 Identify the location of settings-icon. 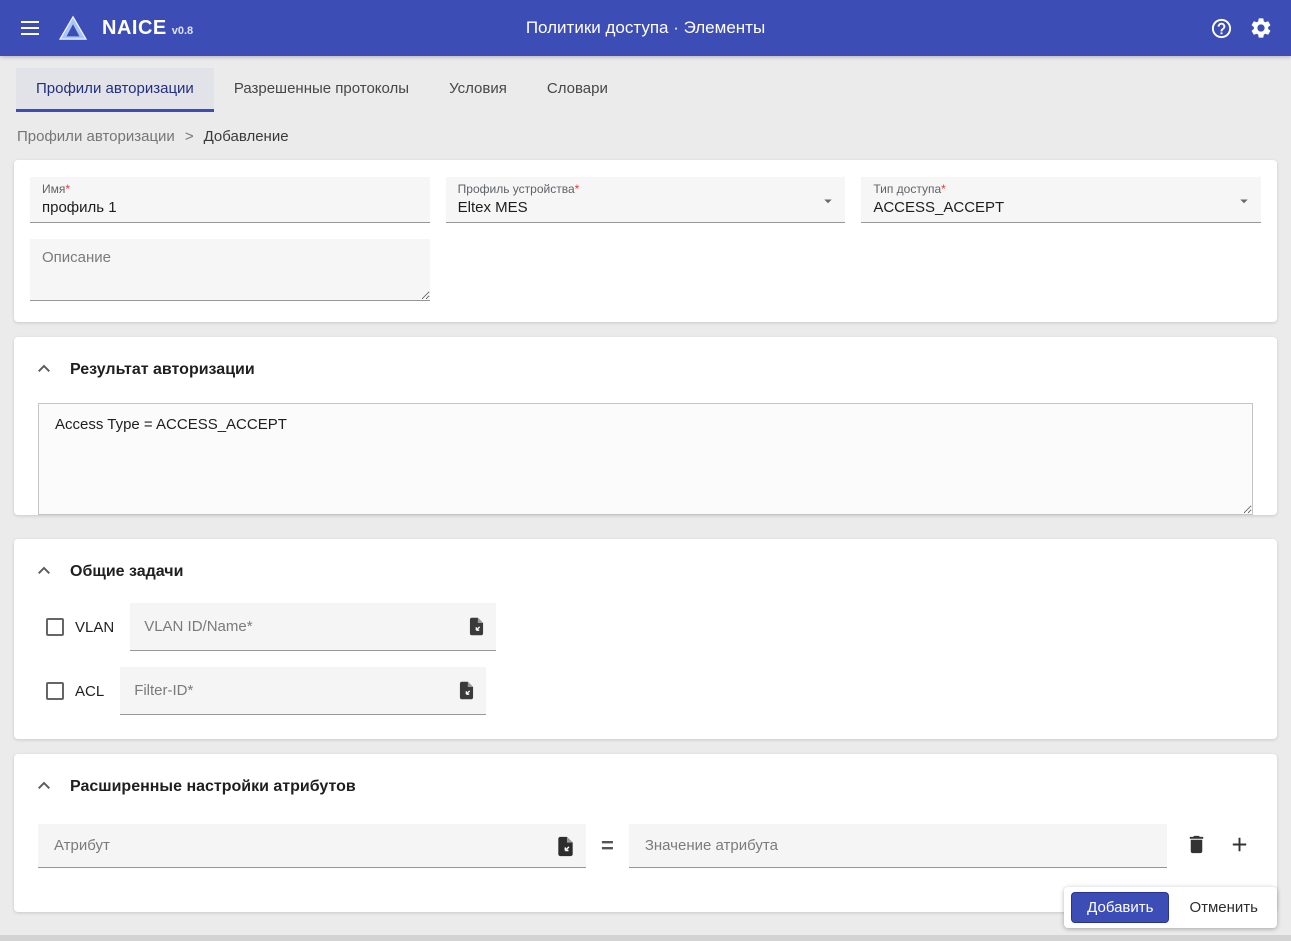
(1261, 28).